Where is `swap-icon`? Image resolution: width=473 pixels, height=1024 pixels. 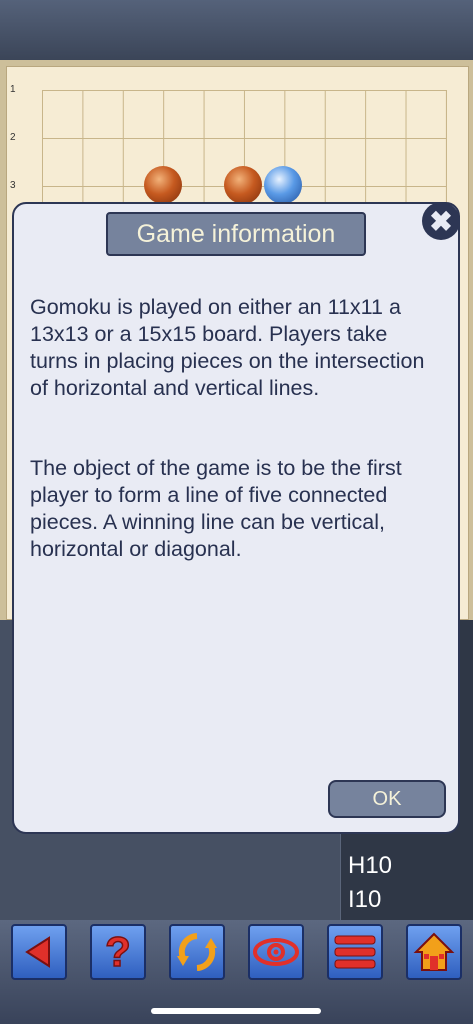
swap-icon is located at coordinates (197, 952).